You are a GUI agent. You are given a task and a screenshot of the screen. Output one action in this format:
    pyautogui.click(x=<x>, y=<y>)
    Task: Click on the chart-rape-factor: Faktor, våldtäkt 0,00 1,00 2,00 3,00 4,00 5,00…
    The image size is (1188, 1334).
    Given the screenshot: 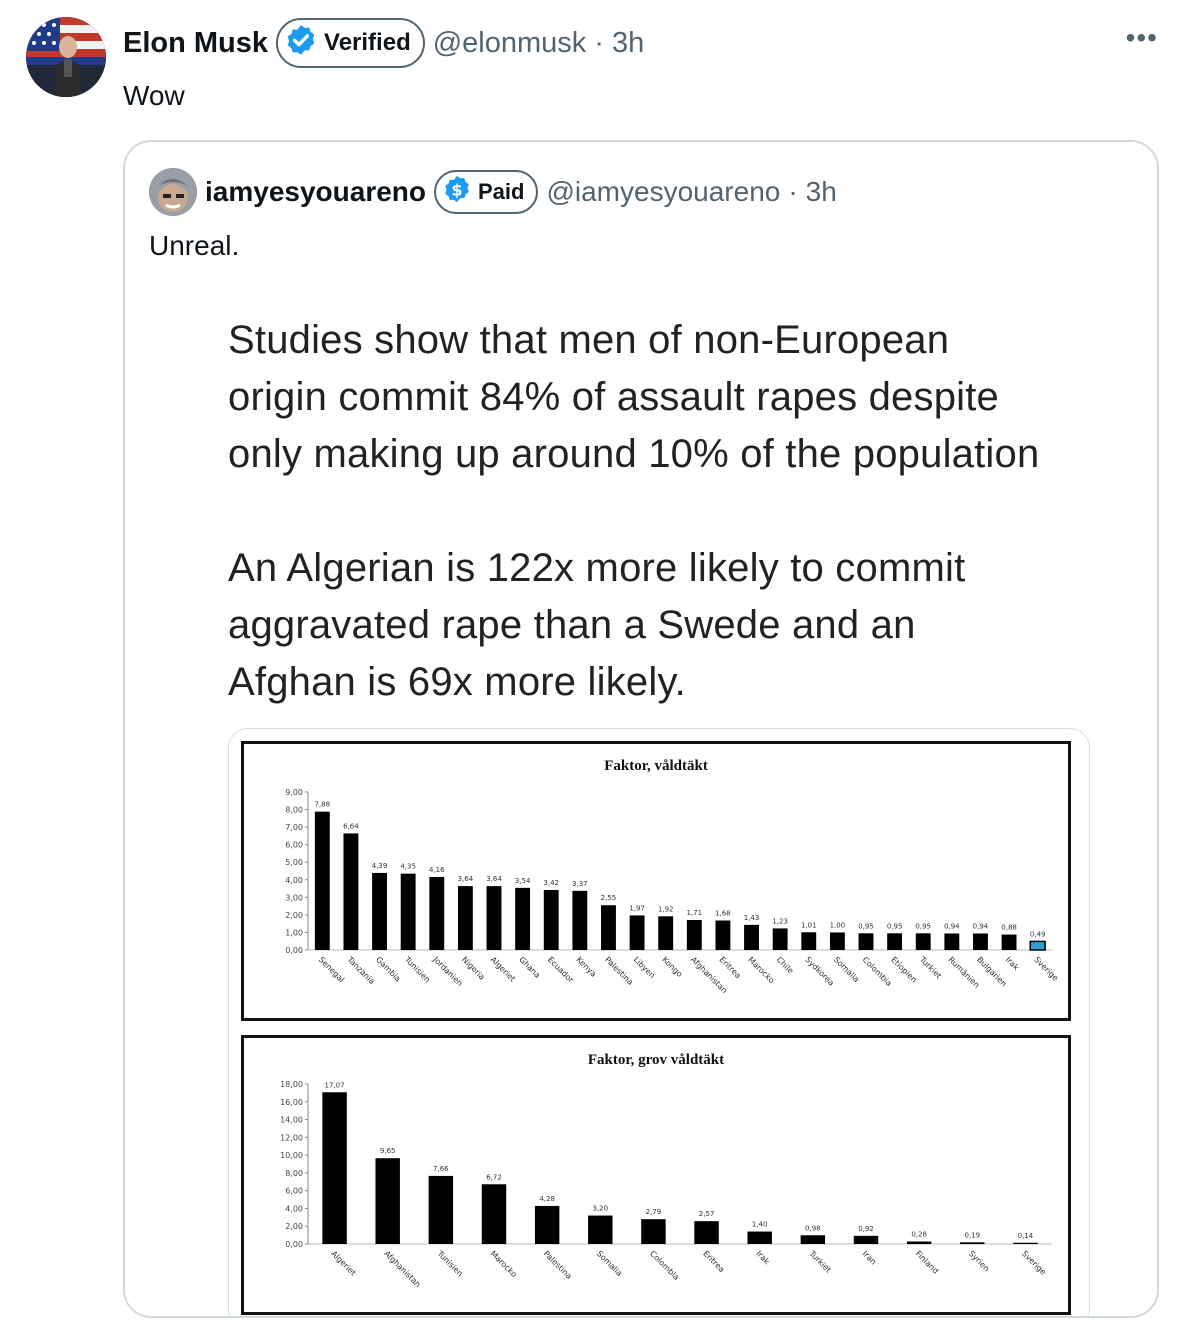 What is the action you would take?
    pyautogui.click(x=656, y=881)
    